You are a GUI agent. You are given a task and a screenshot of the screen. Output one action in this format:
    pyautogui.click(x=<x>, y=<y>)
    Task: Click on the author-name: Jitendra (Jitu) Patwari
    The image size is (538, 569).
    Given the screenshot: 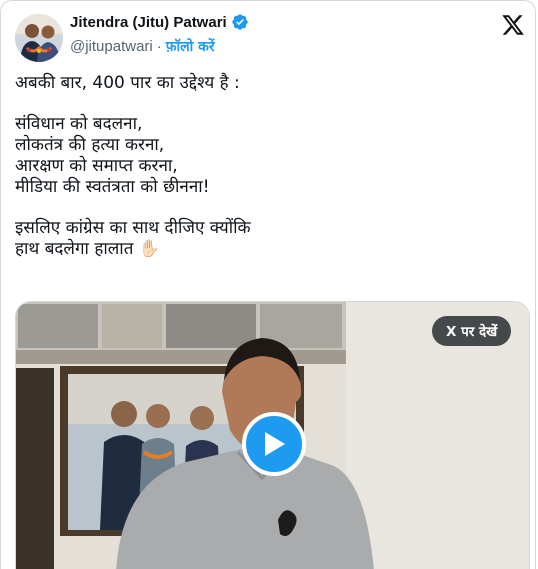 What is the action you would take?
    pyautogui.click(x=148, y=22)
    